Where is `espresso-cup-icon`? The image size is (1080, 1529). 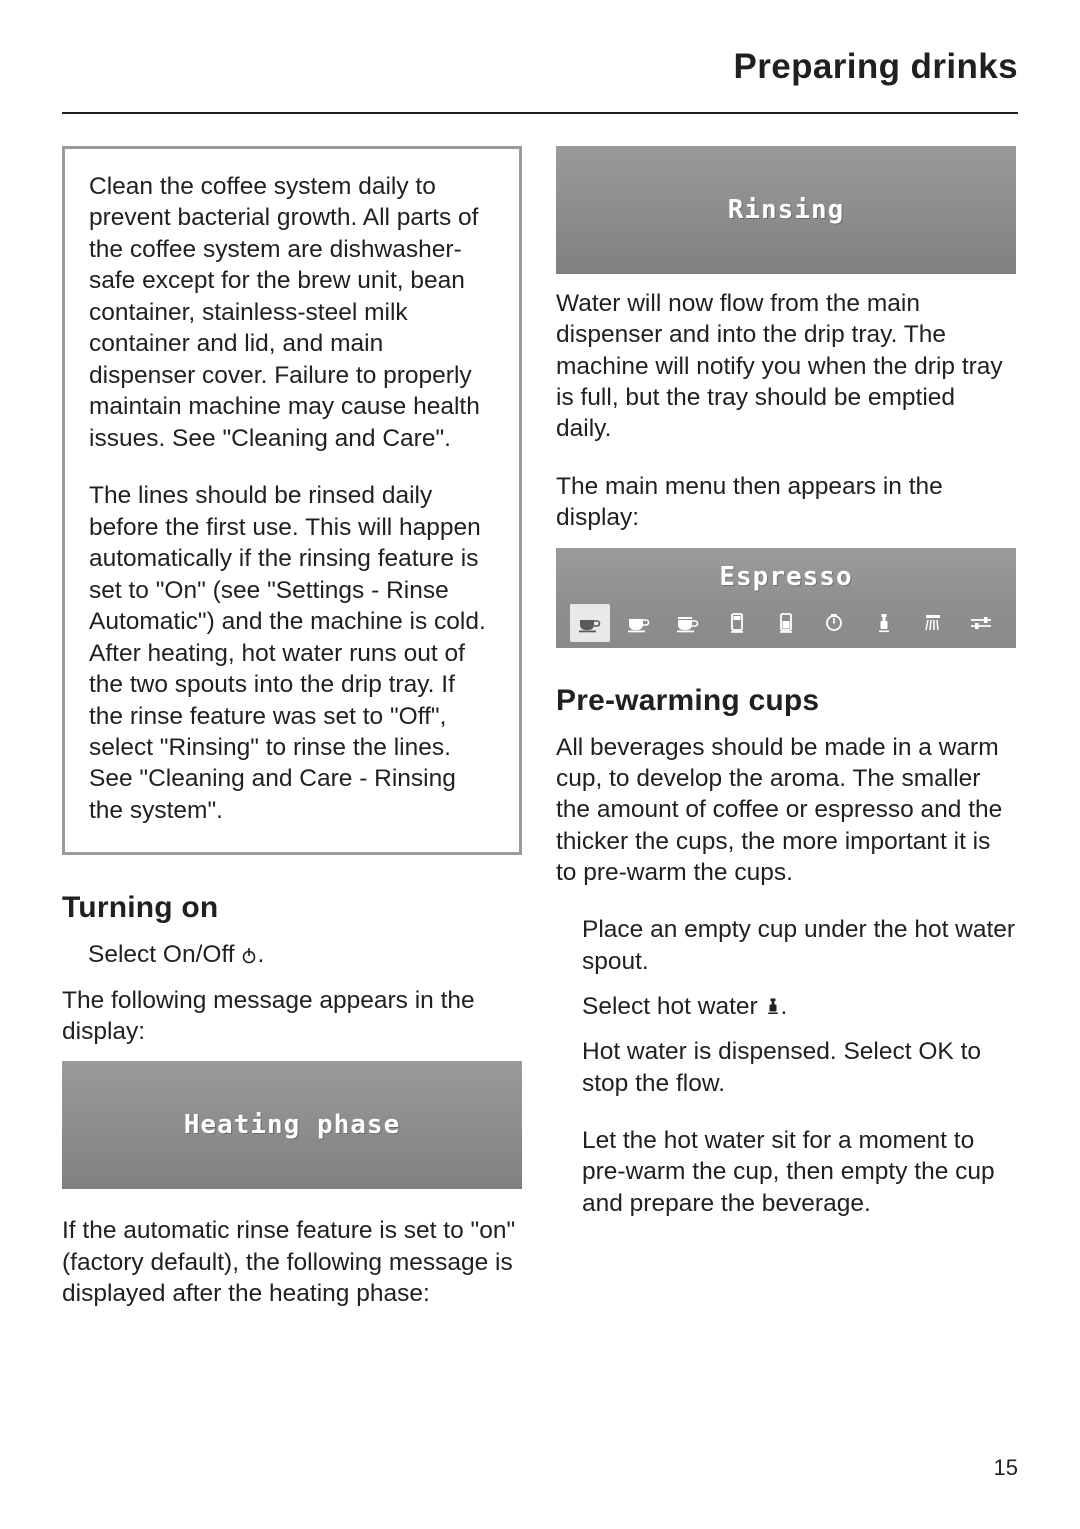 espresso-cup-icon is located at coordinates (590, 622).